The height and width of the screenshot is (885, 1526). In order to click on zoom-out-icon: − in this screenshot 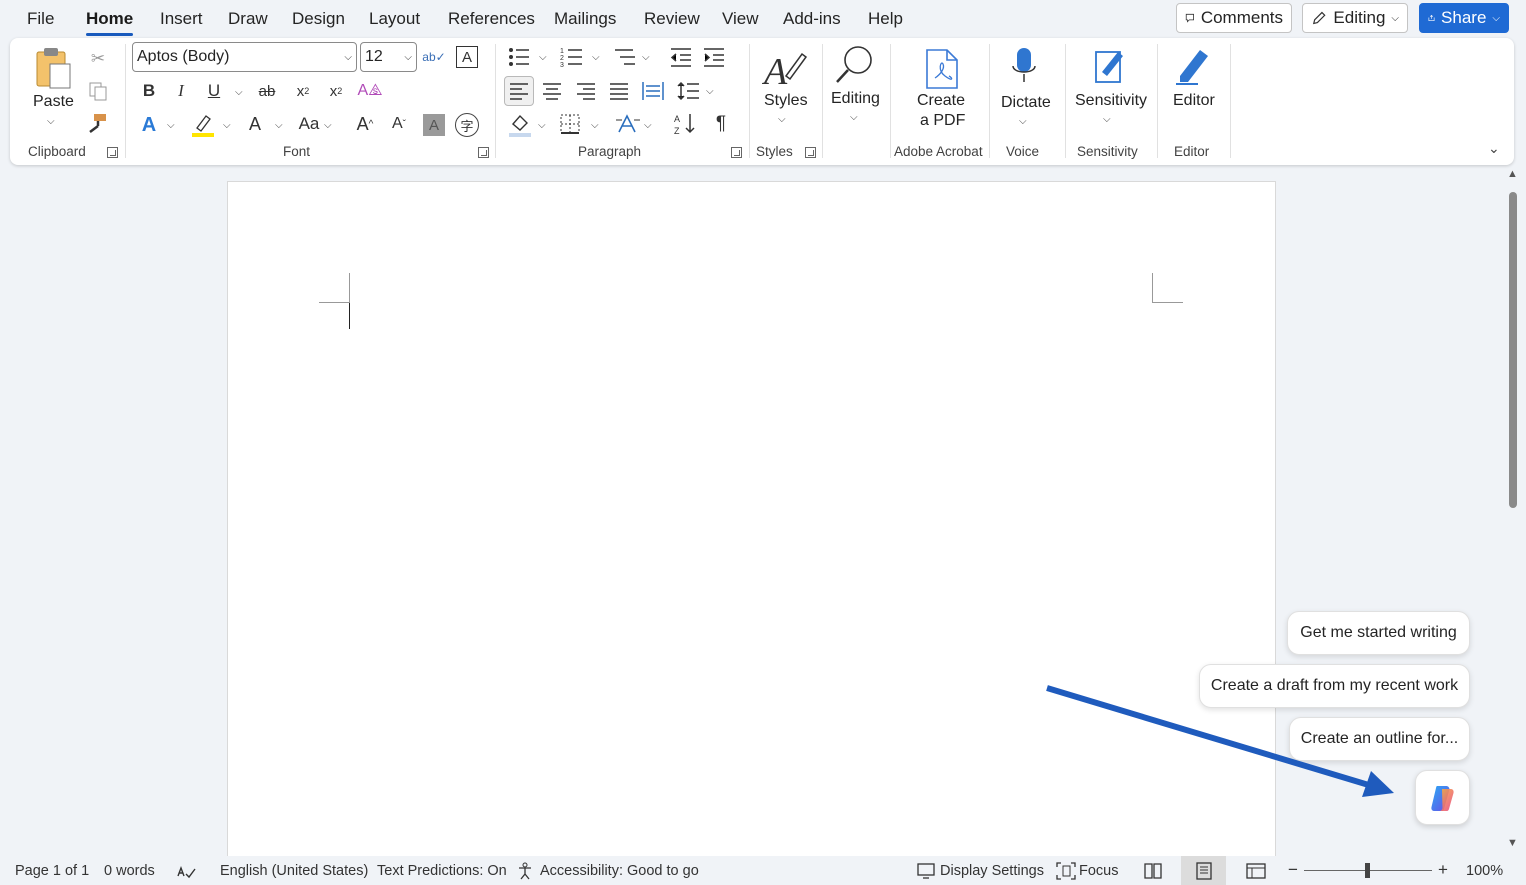, I will do `click(1293, 870)`.